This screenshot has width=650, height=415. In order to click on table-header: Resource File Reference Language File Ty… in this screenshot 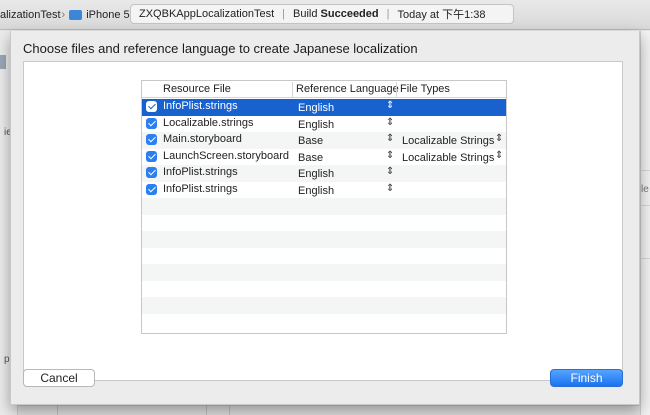, I will do `click(324, 89)`.